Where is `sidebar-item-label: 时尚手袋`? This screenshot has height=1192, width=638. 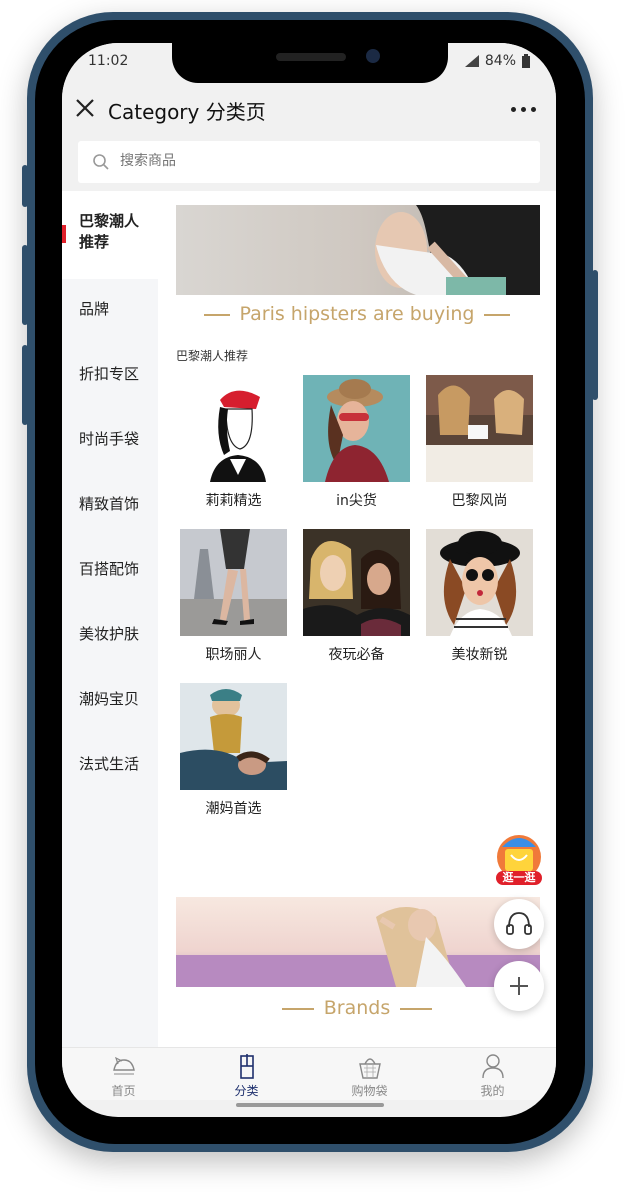
sidebar-item-label: 时尚手袋 is located at coordinates (109, 439).